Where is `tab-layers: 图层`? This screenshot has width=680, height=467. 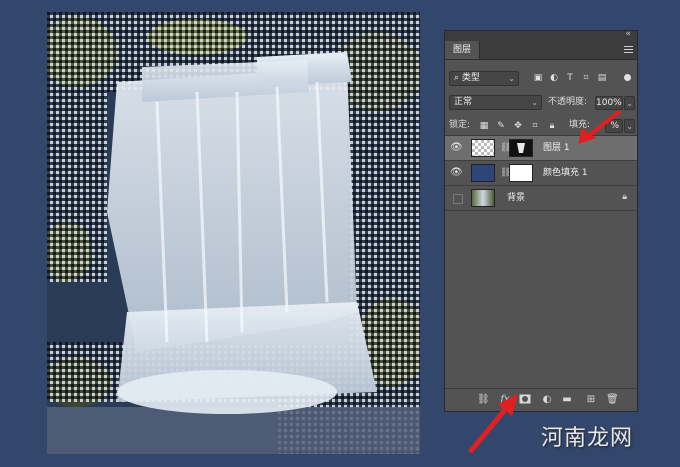
tab-layers: 图层 is located at coordinates (463, 50).